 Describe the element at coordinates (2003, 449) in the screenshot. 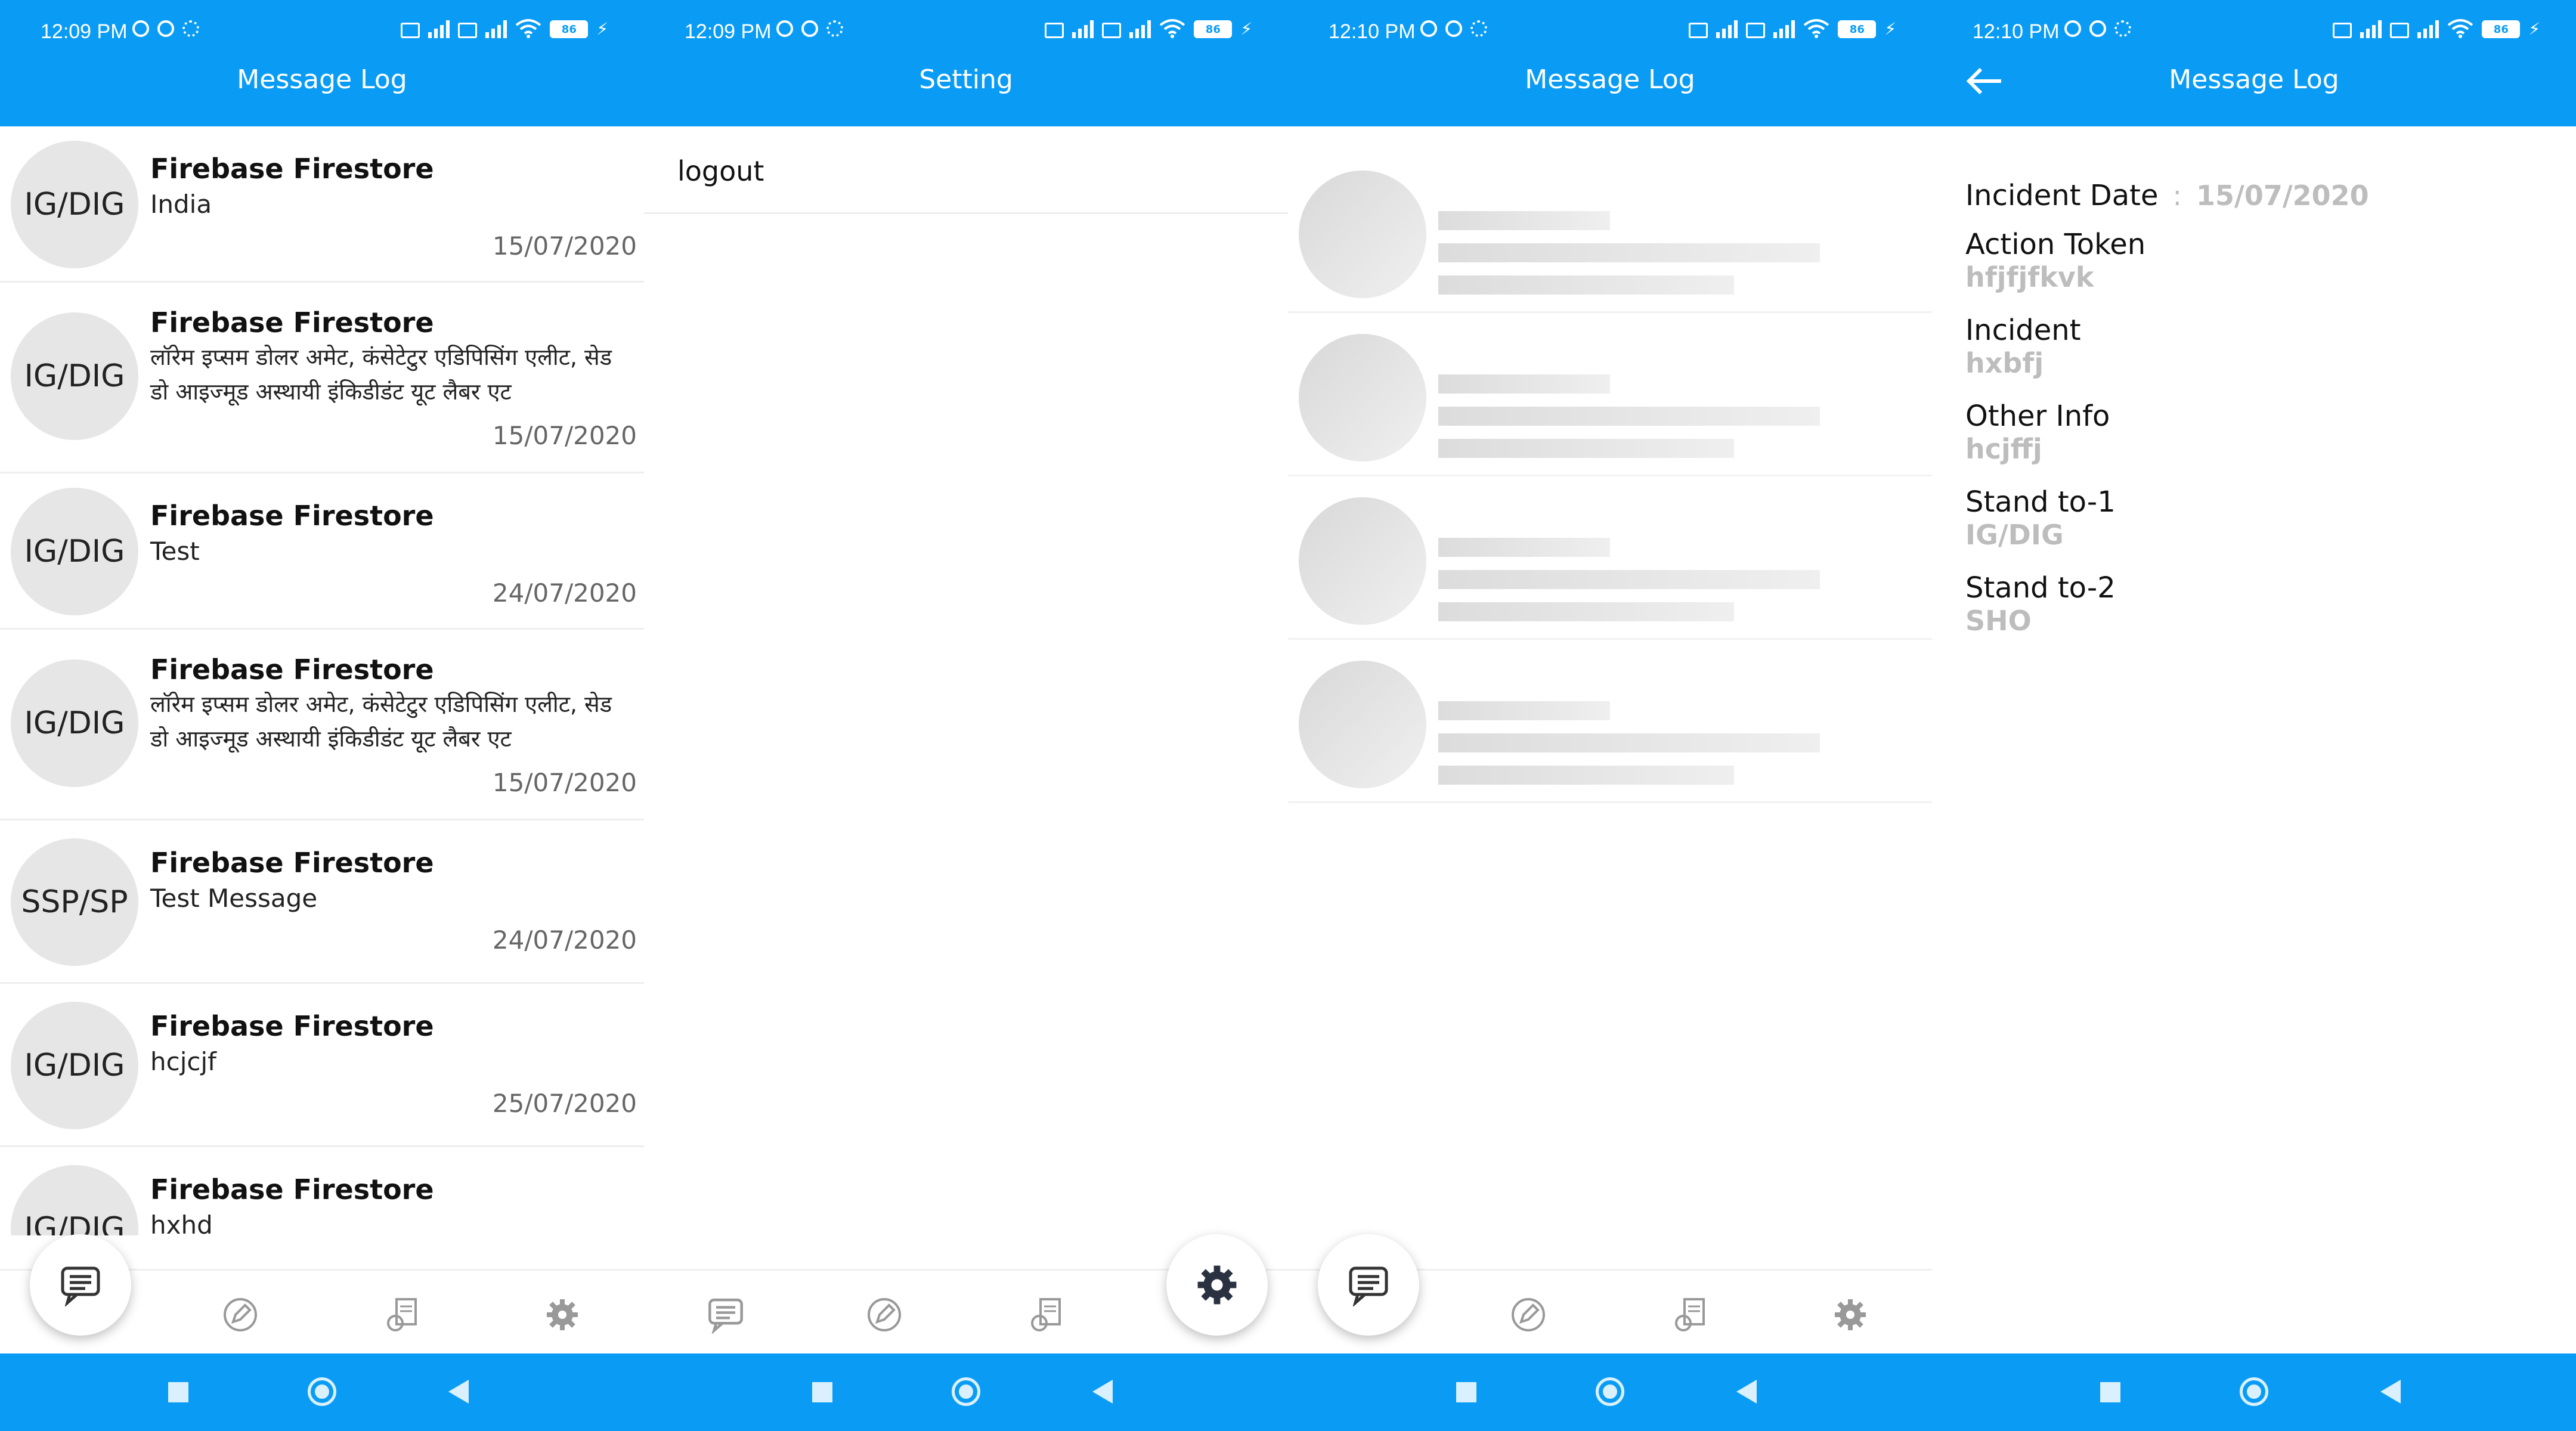

I see `other-info-value: hcjffj` at that location.